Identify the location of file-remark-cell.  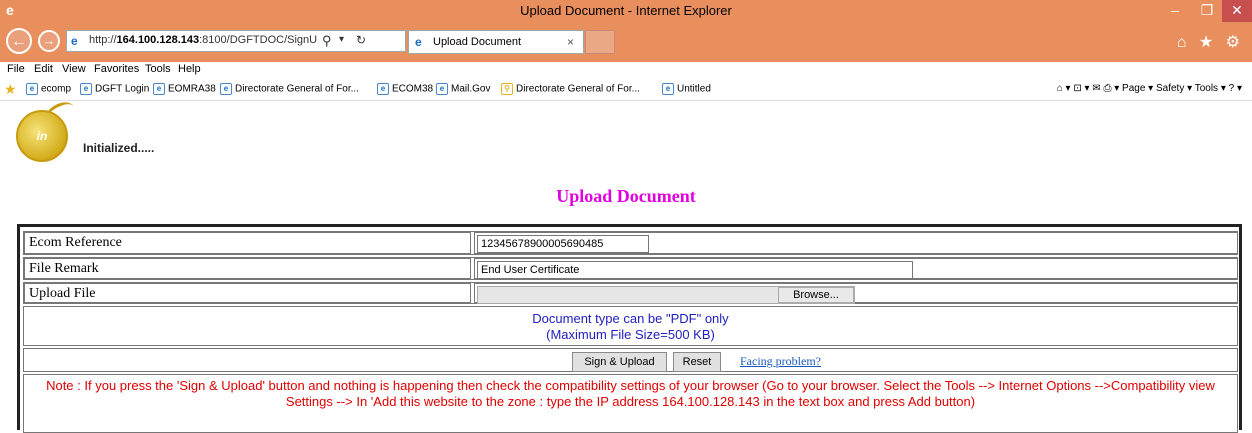
(856, 268).